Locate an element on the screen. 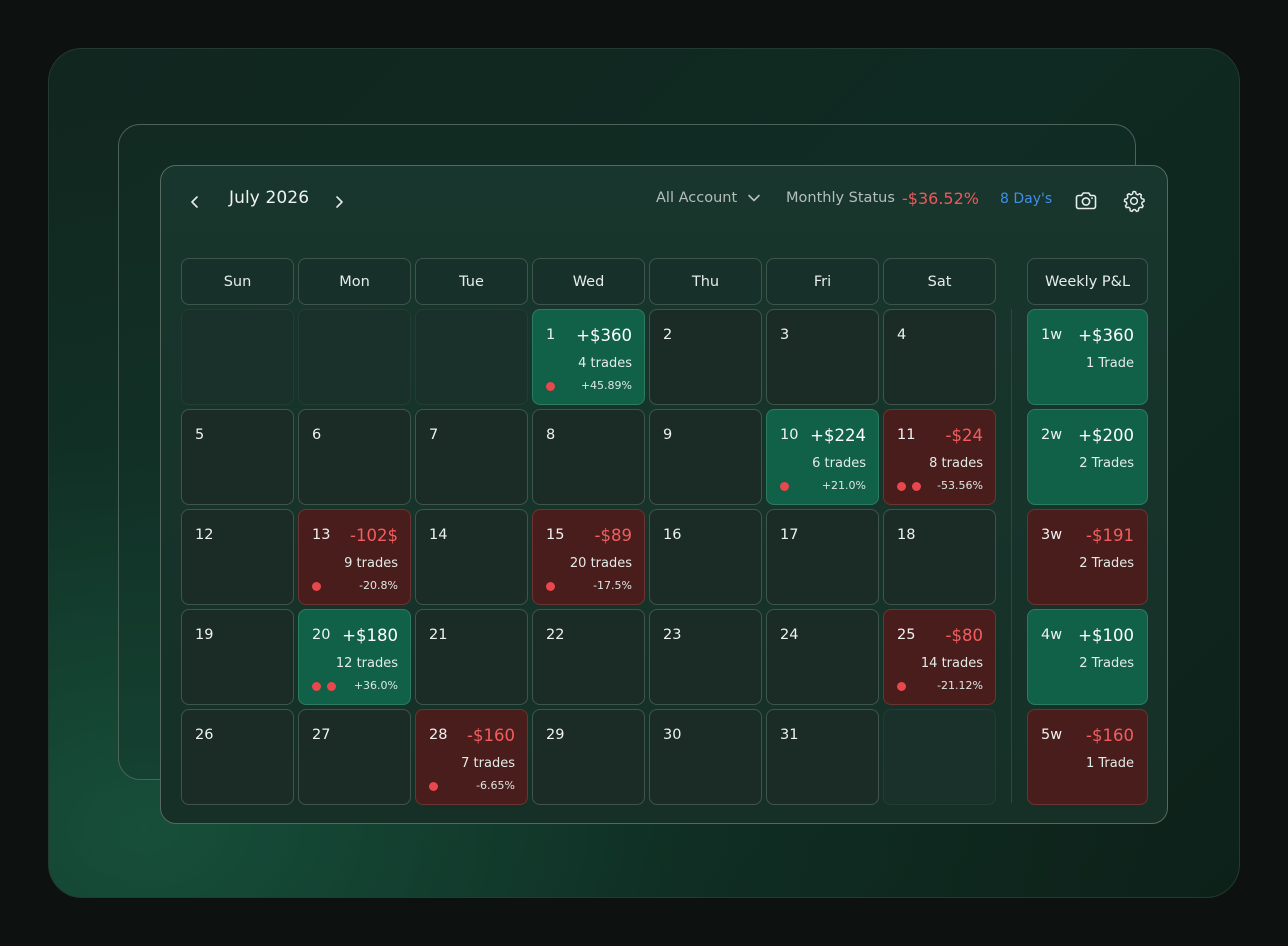  settings-button is located at coordinates (1134, 201).